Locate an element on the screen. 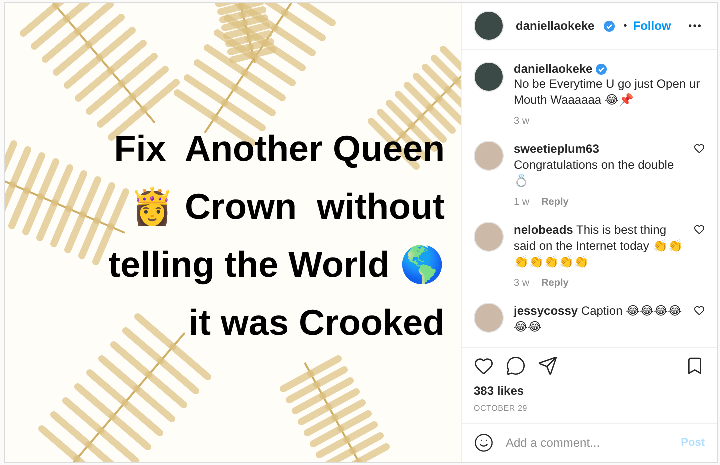  comment-icon is located at coordinates (516, 366).